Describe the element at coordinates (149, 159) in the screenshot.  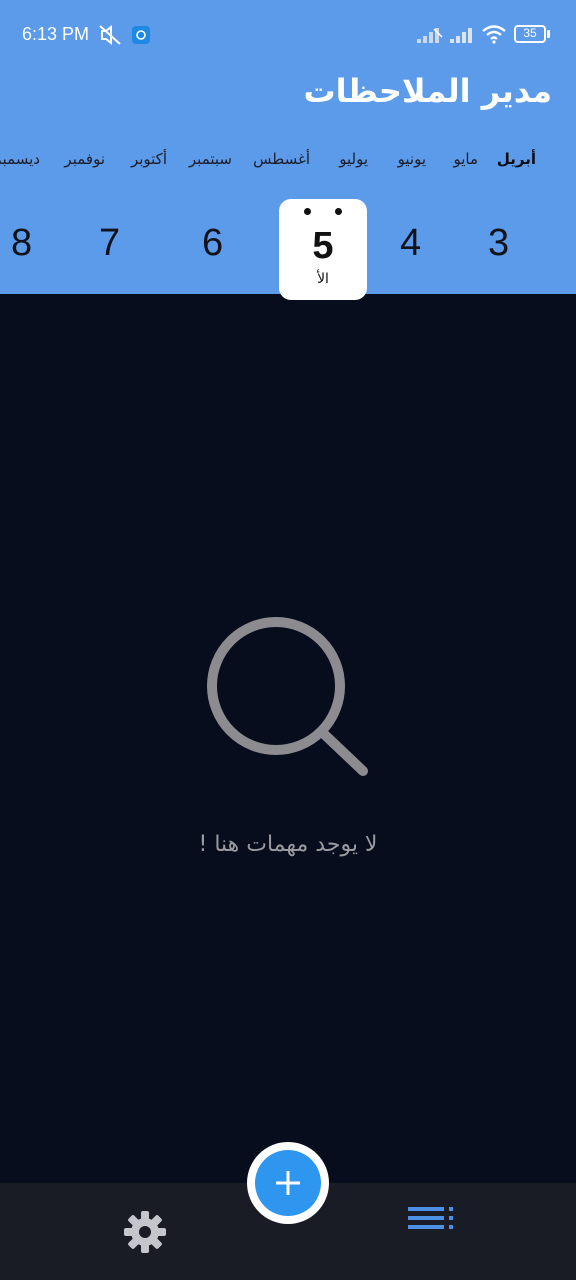
I see `month-item: أكتوبر` at that location.